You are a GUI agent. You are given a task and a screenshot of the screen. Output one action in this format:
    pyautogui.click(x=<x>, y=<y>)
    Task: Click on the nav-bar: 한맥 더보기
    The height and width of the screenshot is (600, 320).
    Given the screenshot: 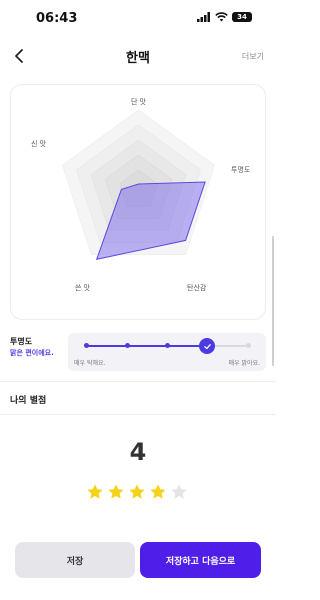 What is the action you would take?
    pyautogui.click(x=138, y=56)
    